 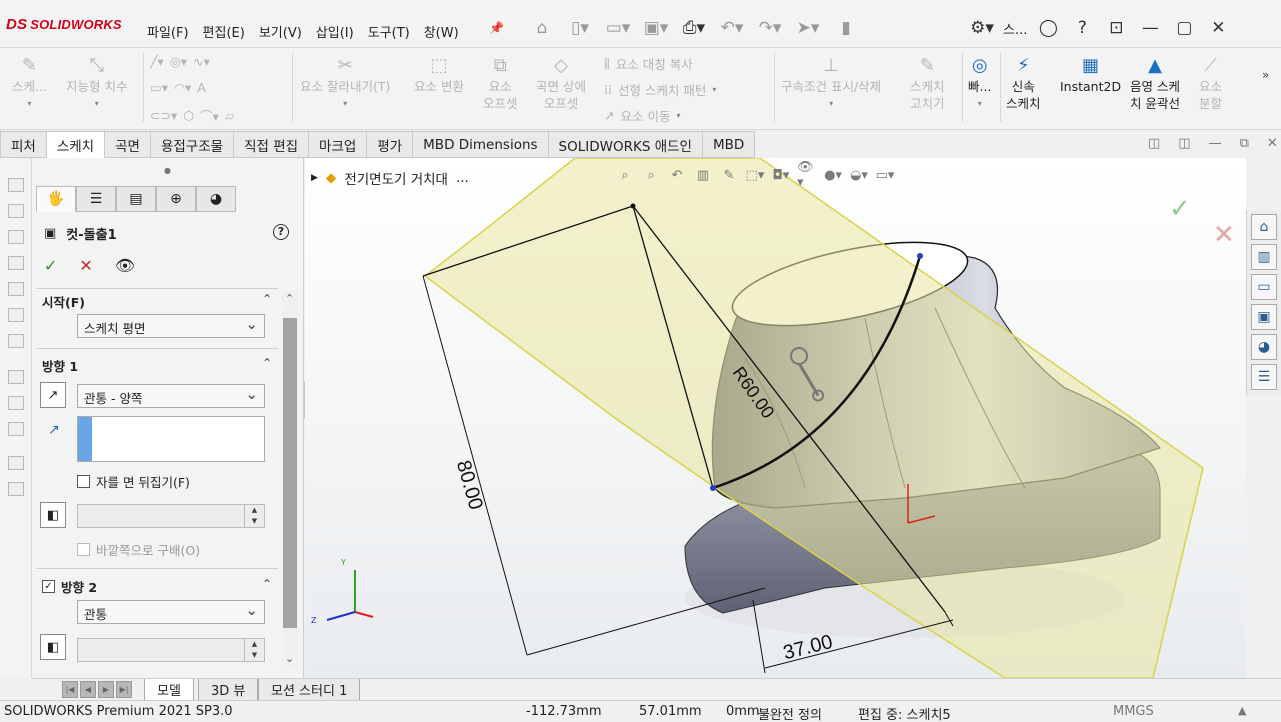 What do you see at coordinates (885, 175) in the screenshot?
I see `view-settings-icon: ▭▾` at bounding box center [885, 175].